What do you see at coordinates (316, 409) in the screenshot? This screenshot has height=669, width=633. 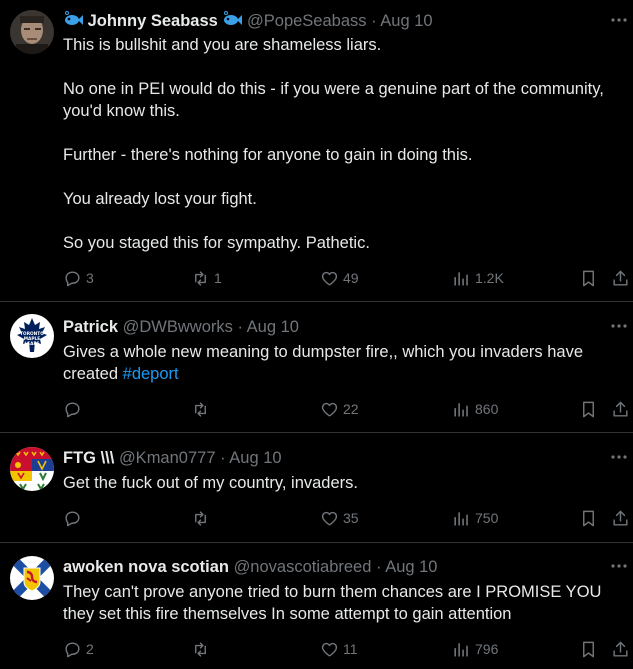 I see `action-bar: 22 860` at bounding box center [316, 409].